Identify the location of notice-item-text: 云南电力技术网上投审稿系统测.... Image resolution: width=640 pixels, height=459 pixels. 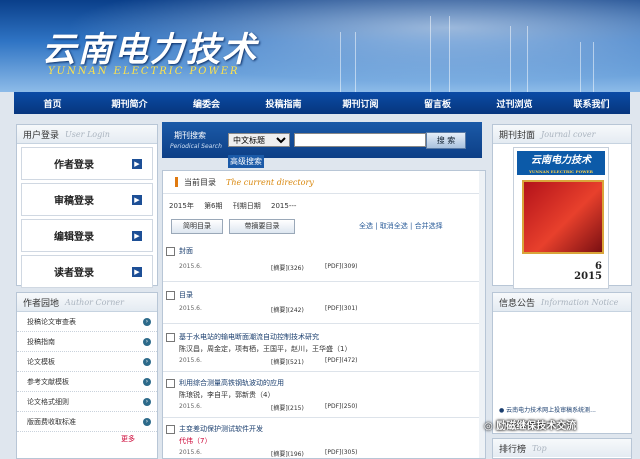
(551, 410).